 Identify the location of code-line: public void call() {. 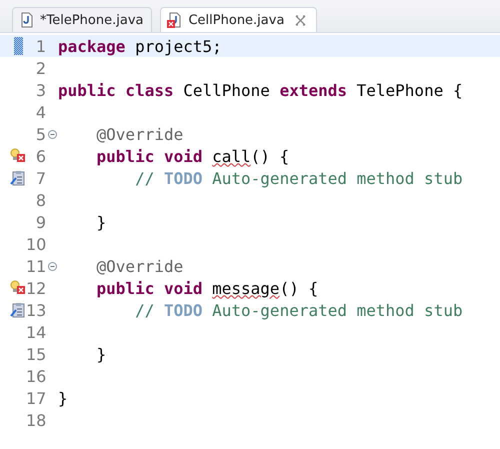
(193, 156).